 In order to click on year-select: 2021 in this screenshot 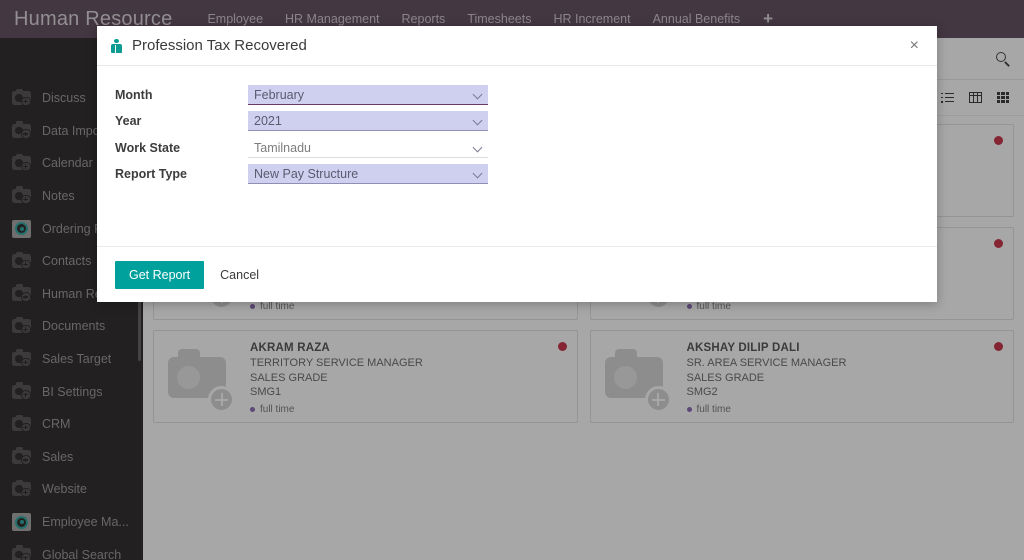, I will do `click(368, 121)`.